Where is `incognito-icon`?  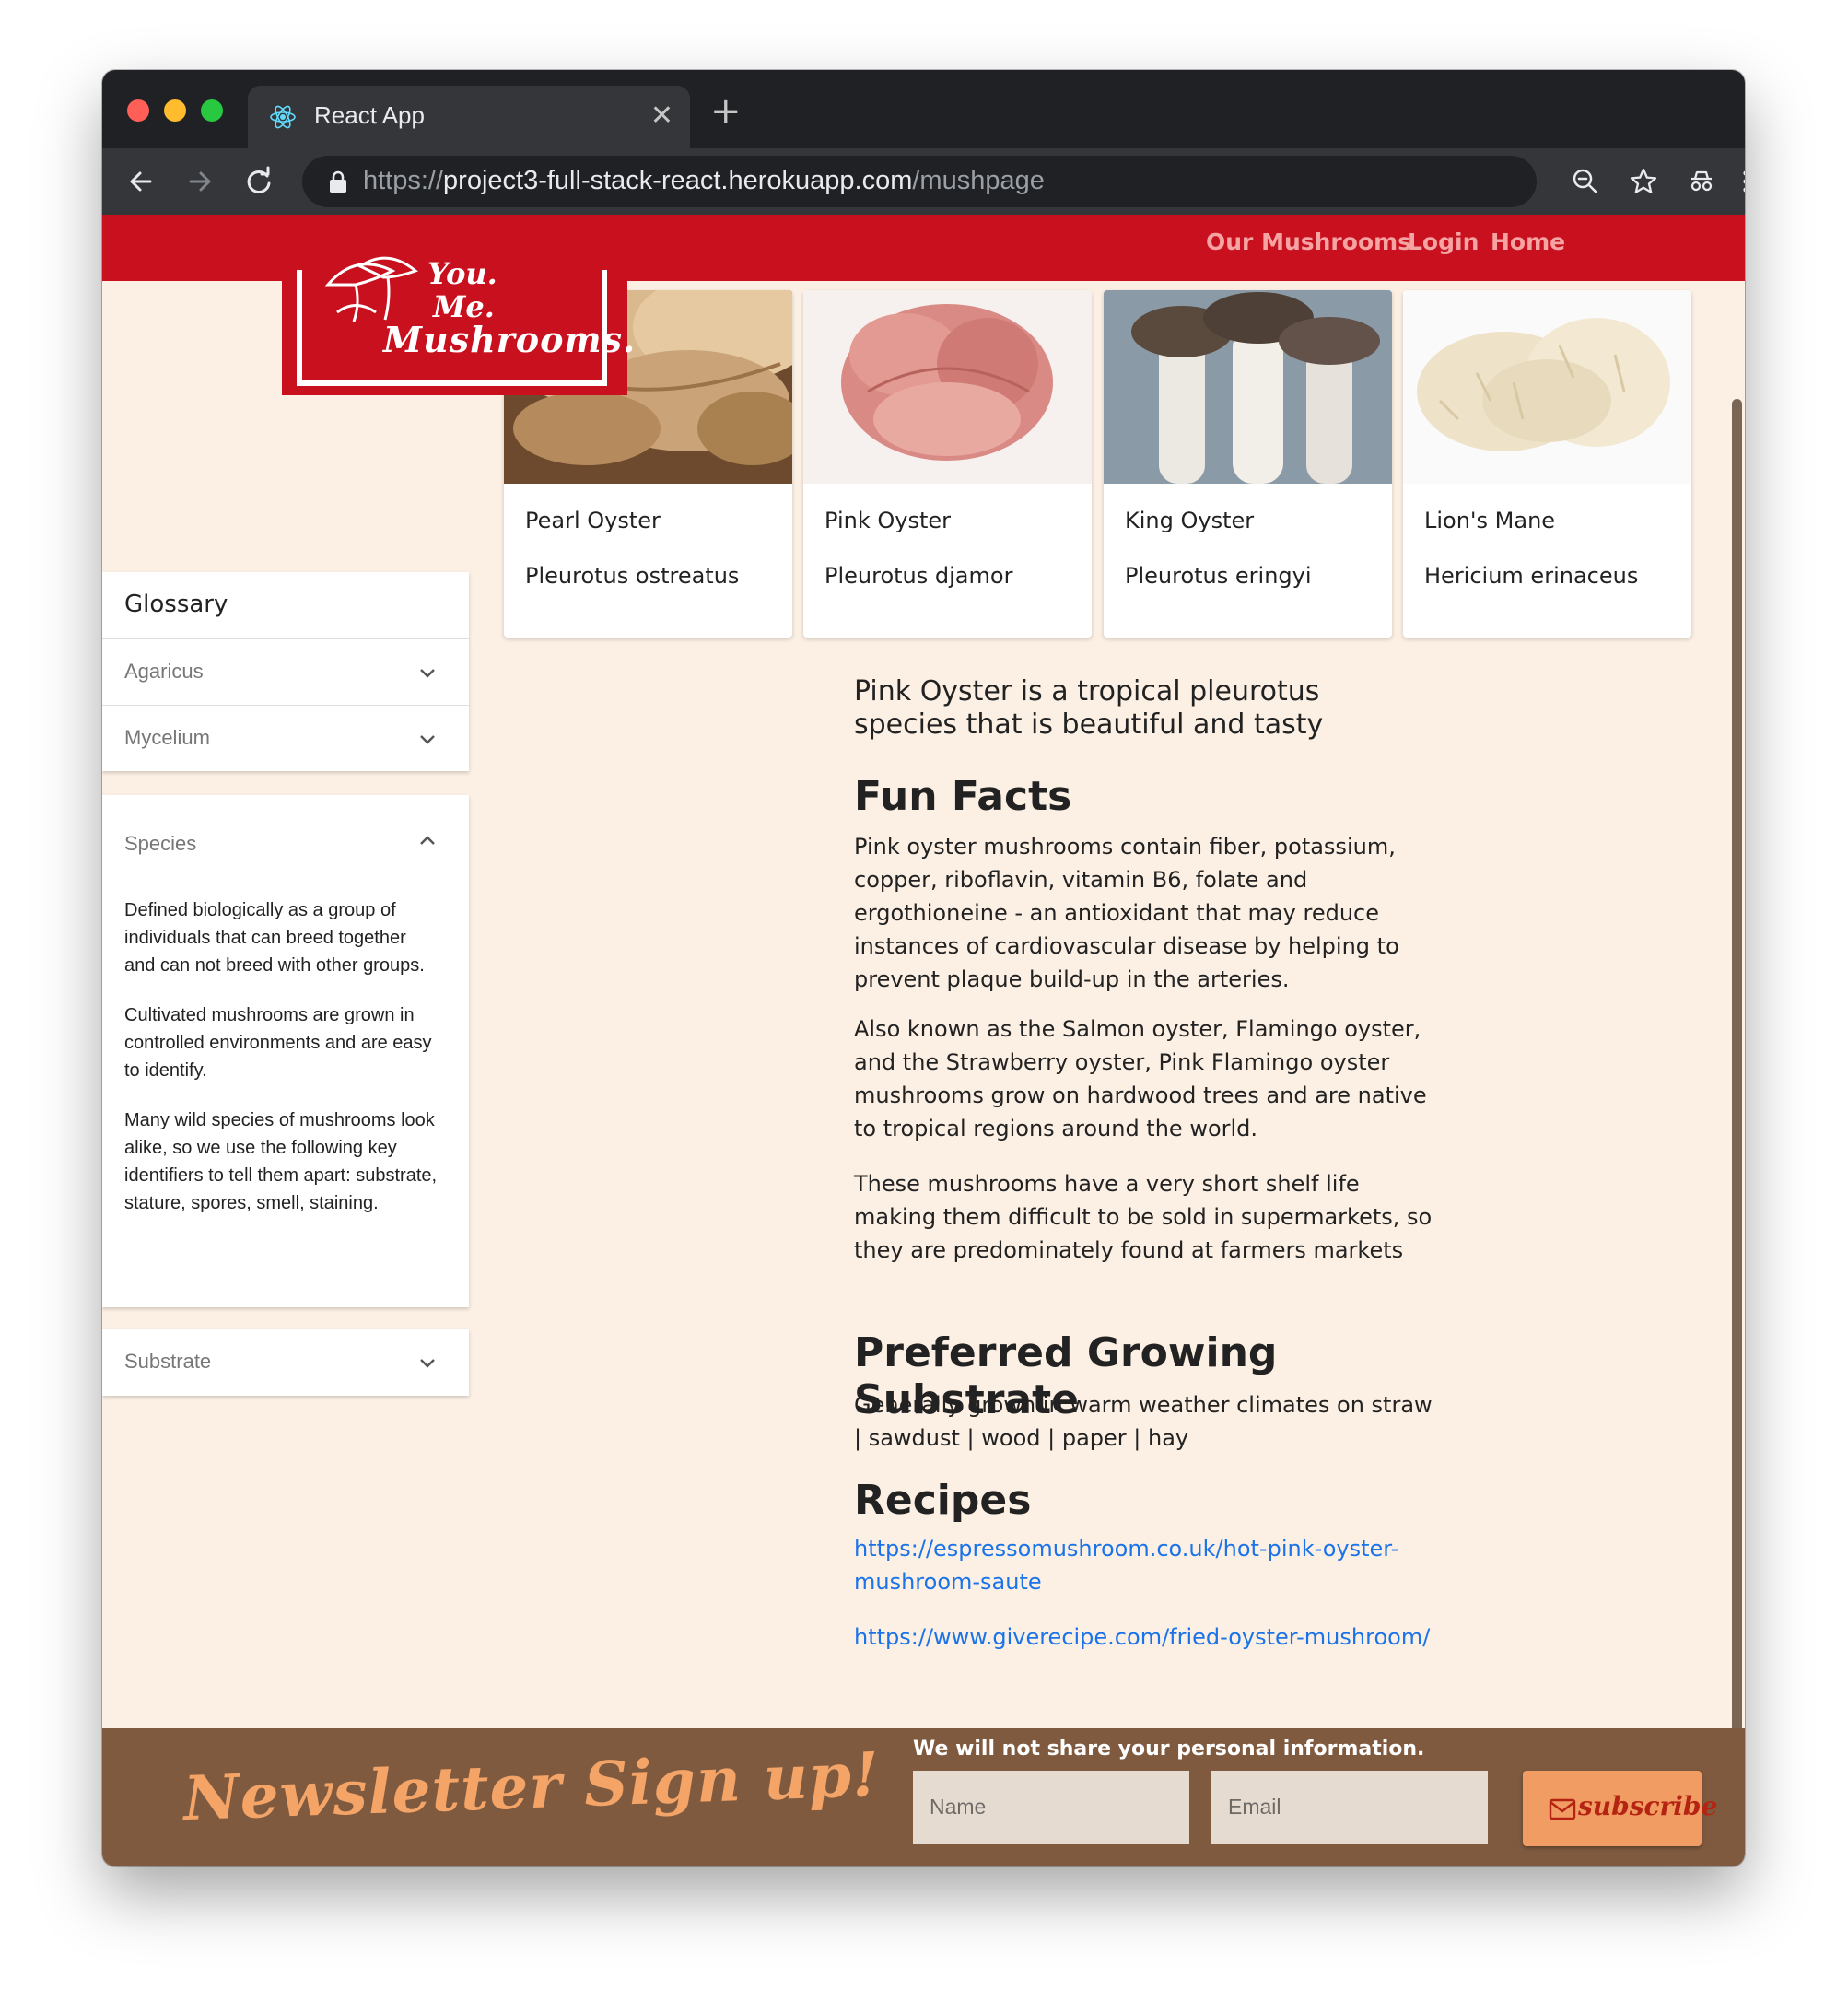
incognito-icon is located at coordinates (1701, 181).